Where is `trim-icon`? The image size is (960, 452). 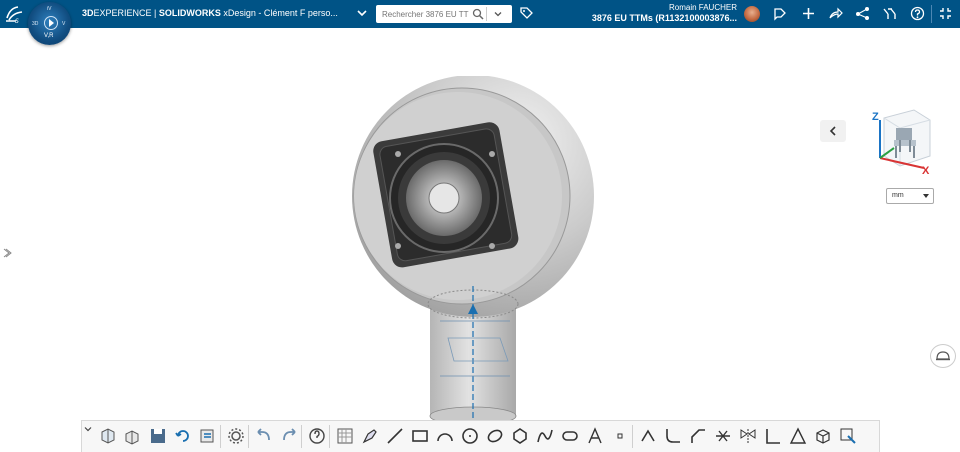 trim-icon is located at coordinates (723, 436).